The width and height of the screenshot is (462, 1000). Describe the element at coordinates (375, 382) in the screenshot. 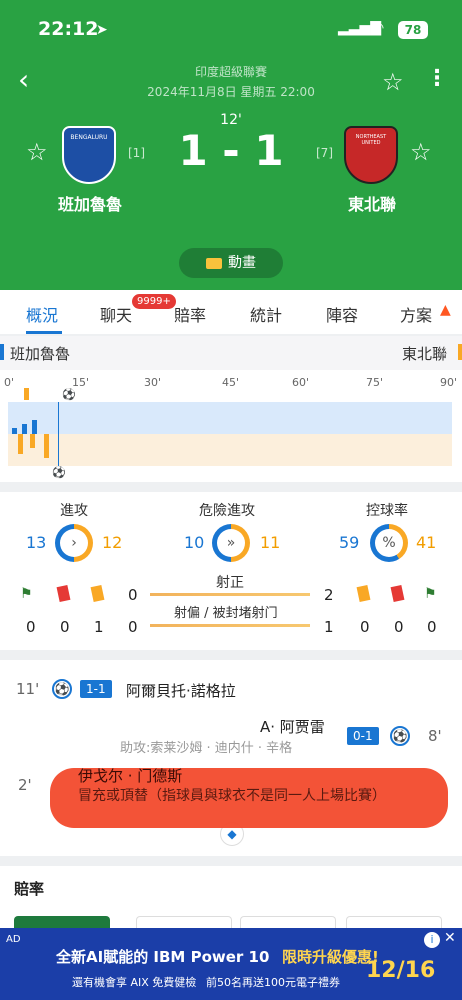

I see `tick-75: 75'` at that location.